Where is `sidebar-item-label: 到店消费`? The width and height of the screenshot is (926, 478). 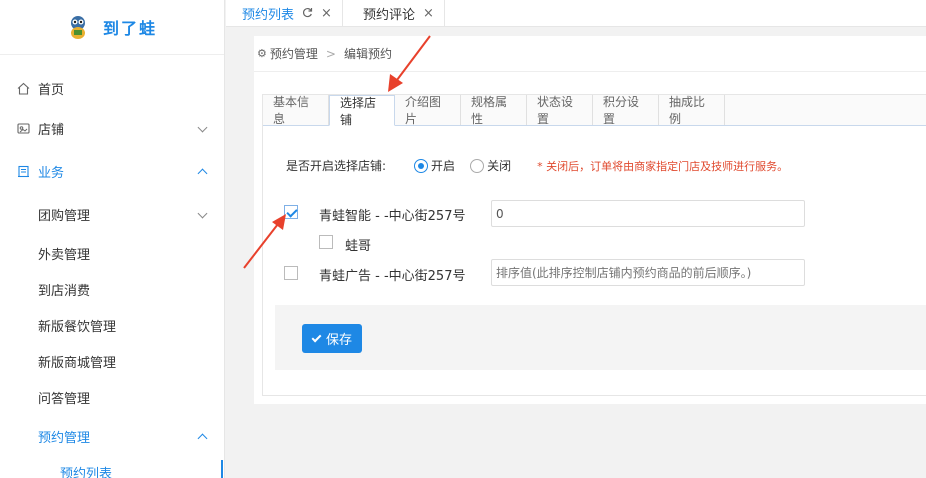
sidebar-item-label: 到店消费 is located at coordinates (64, 291).